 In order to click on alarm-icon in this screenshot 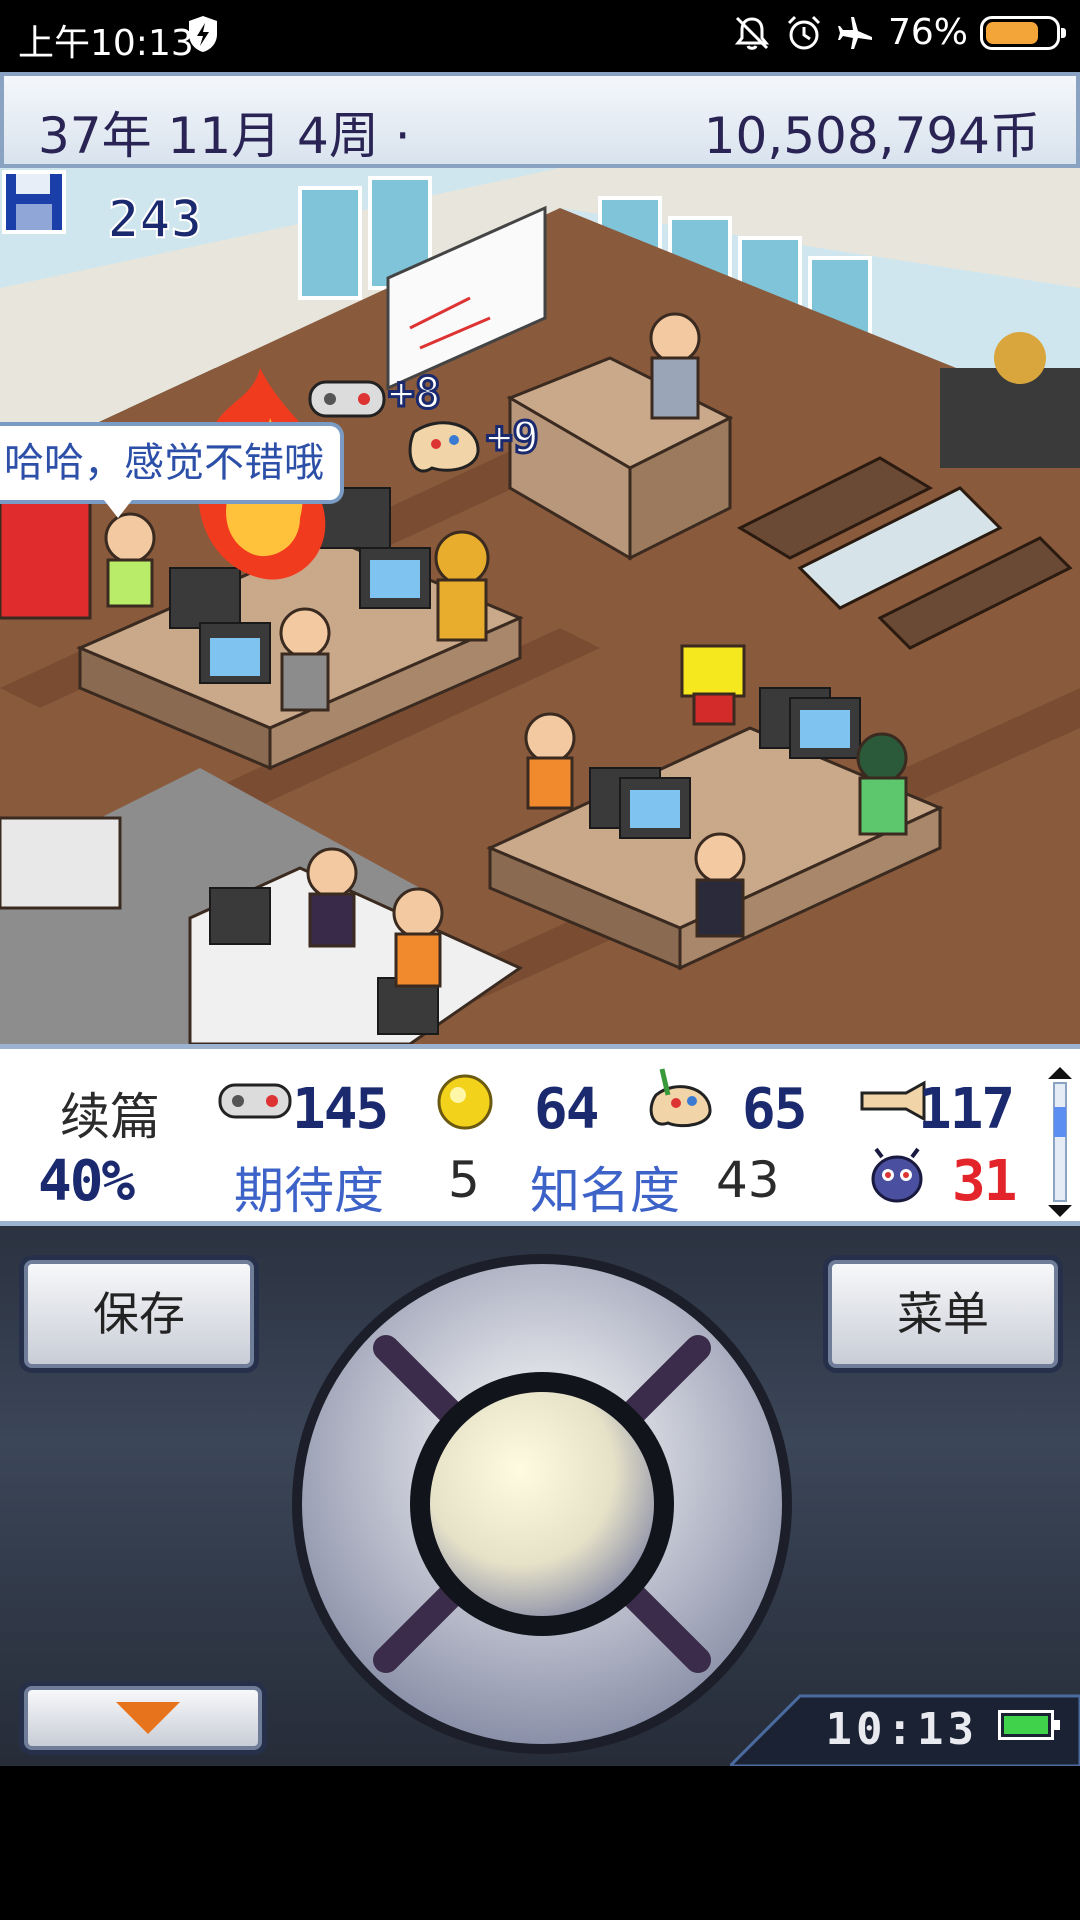, I will do `click(804, 32)`.